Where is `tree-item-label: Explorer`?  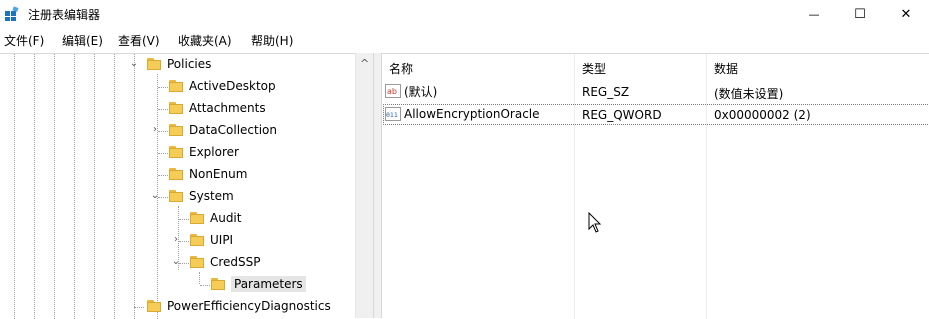 tree-item-label: Explorer is located at coordinates (214, 152).